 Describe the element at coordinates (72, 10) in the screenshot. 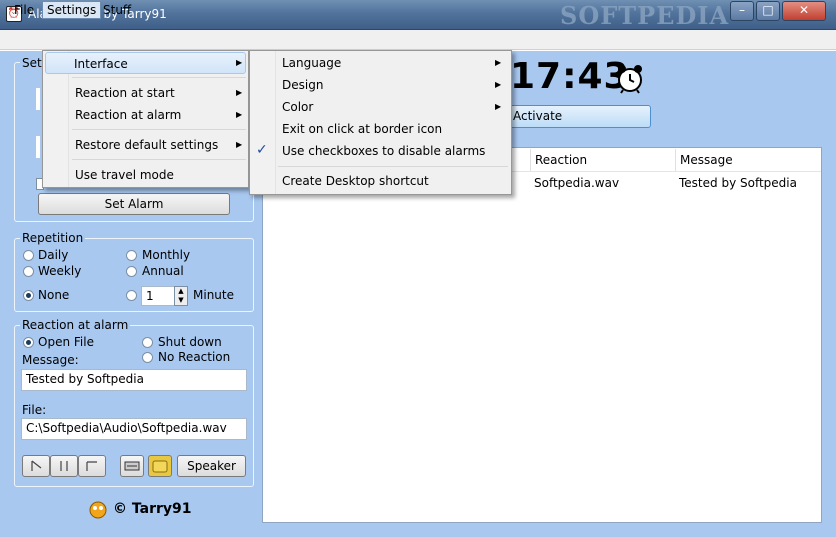

I see `menu-settings: Settings` at that location.